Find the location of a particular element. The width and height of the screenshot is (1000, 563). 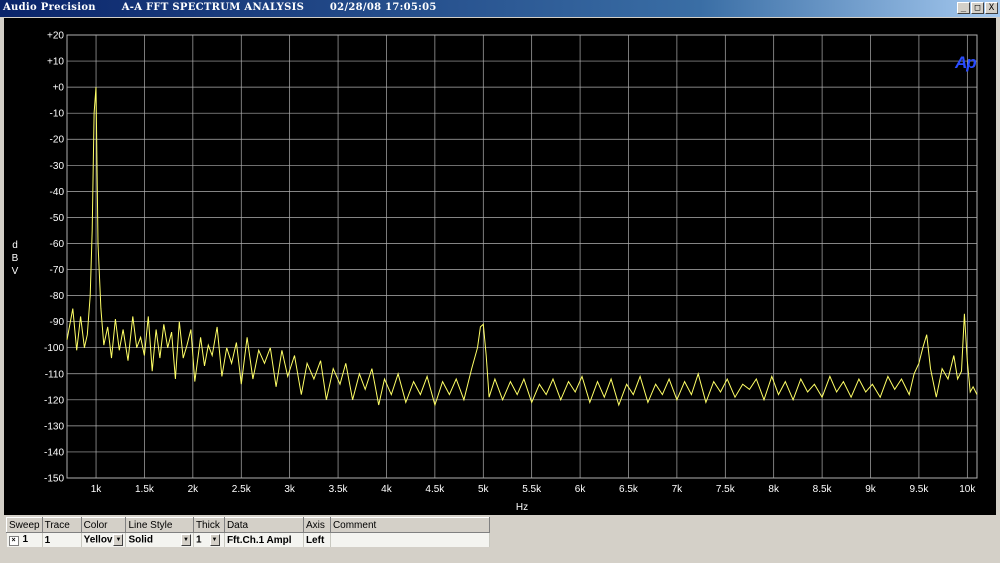

y-tick-label: -140 is located at coordinates (54, 452).